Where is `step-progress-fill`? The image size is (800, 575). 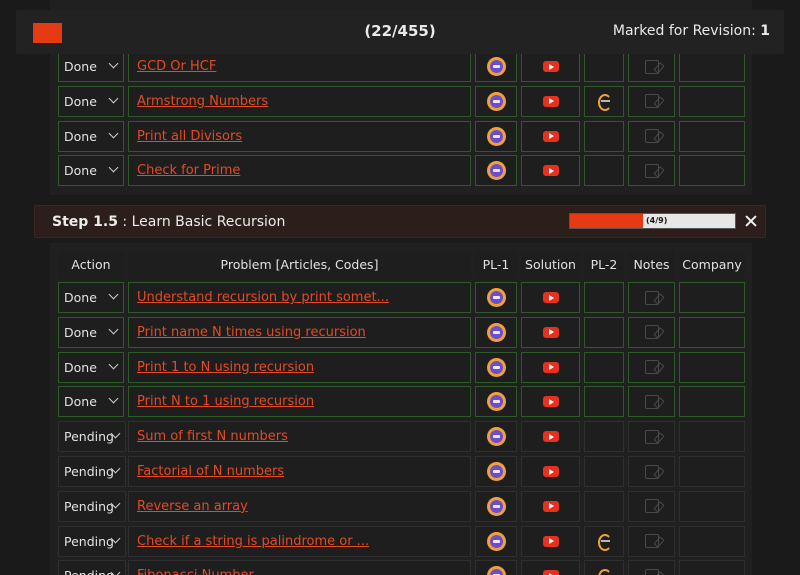 step-progress-fill is located at coordinates (607, 221).